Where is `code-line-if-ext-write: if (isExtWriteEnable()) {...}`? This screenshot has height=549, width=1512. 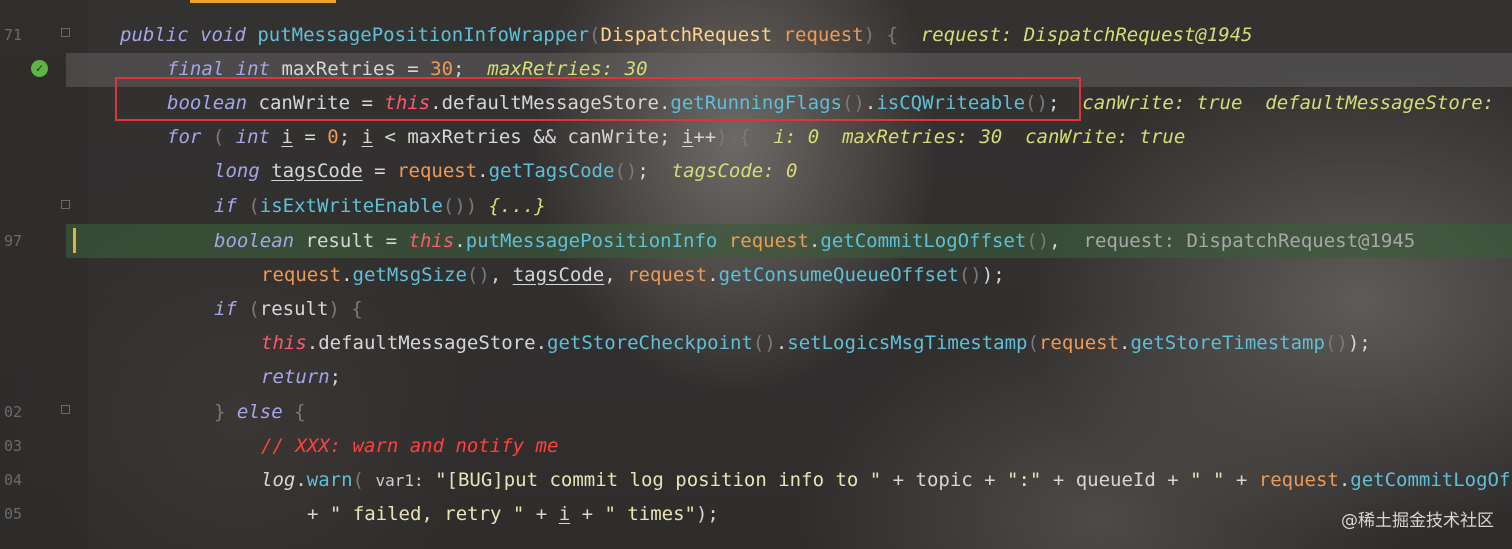
code-line-if-ext-write: if (isExtWriteEnable()) {...} is located at coordinates (380, 206).